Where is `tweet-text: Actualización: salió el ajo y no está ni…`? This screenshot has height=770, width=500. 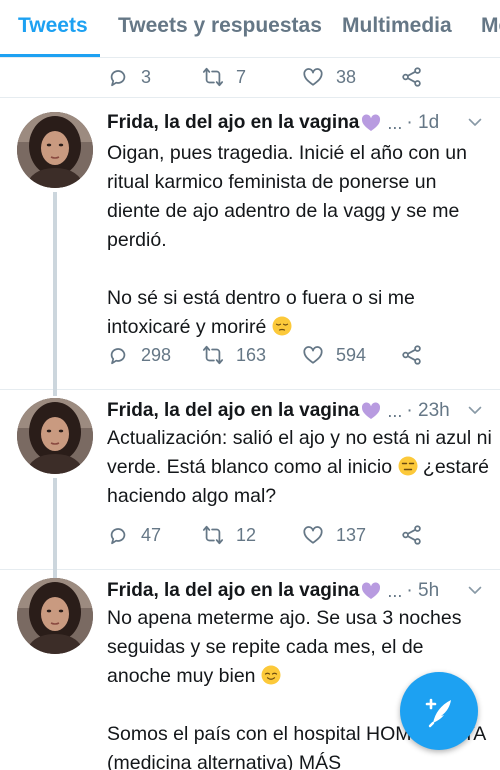
tweet-text: Actualización: salió el ajo y no está ni… is located at coordinates (299, 467).